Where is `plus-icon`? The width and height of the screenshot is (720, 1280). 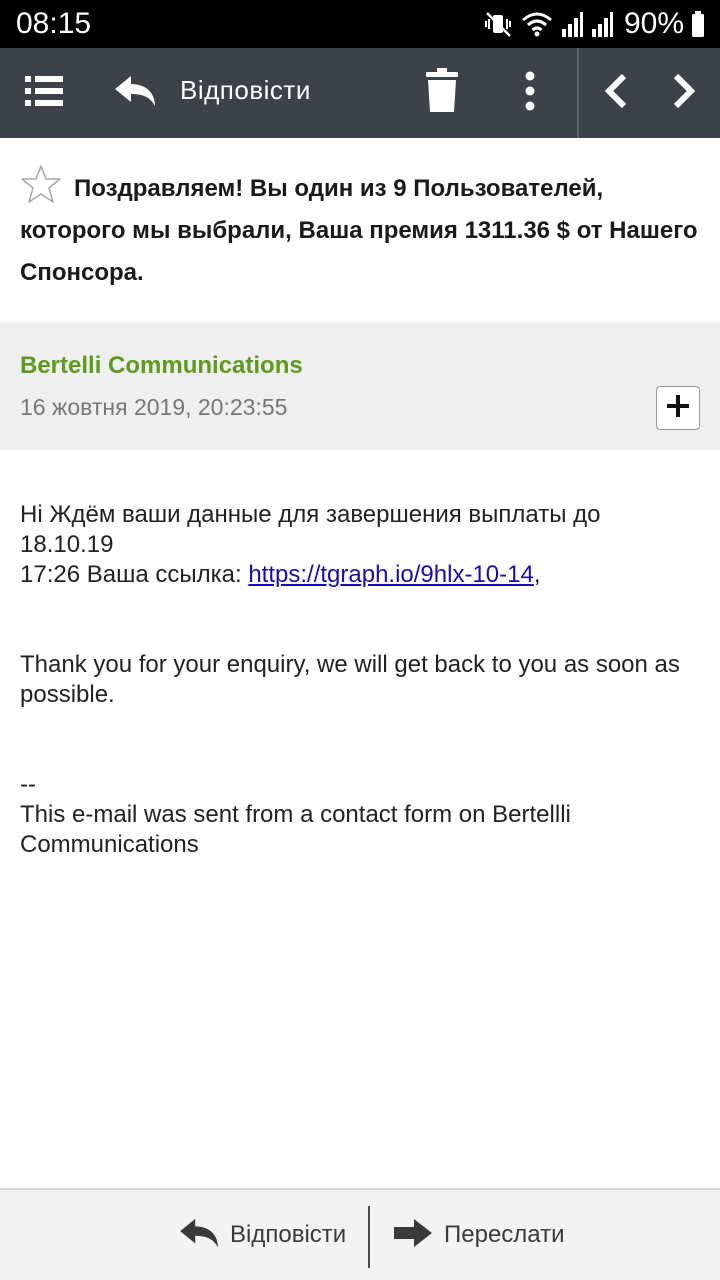 plus-icon is located at coordinates (678, 408).